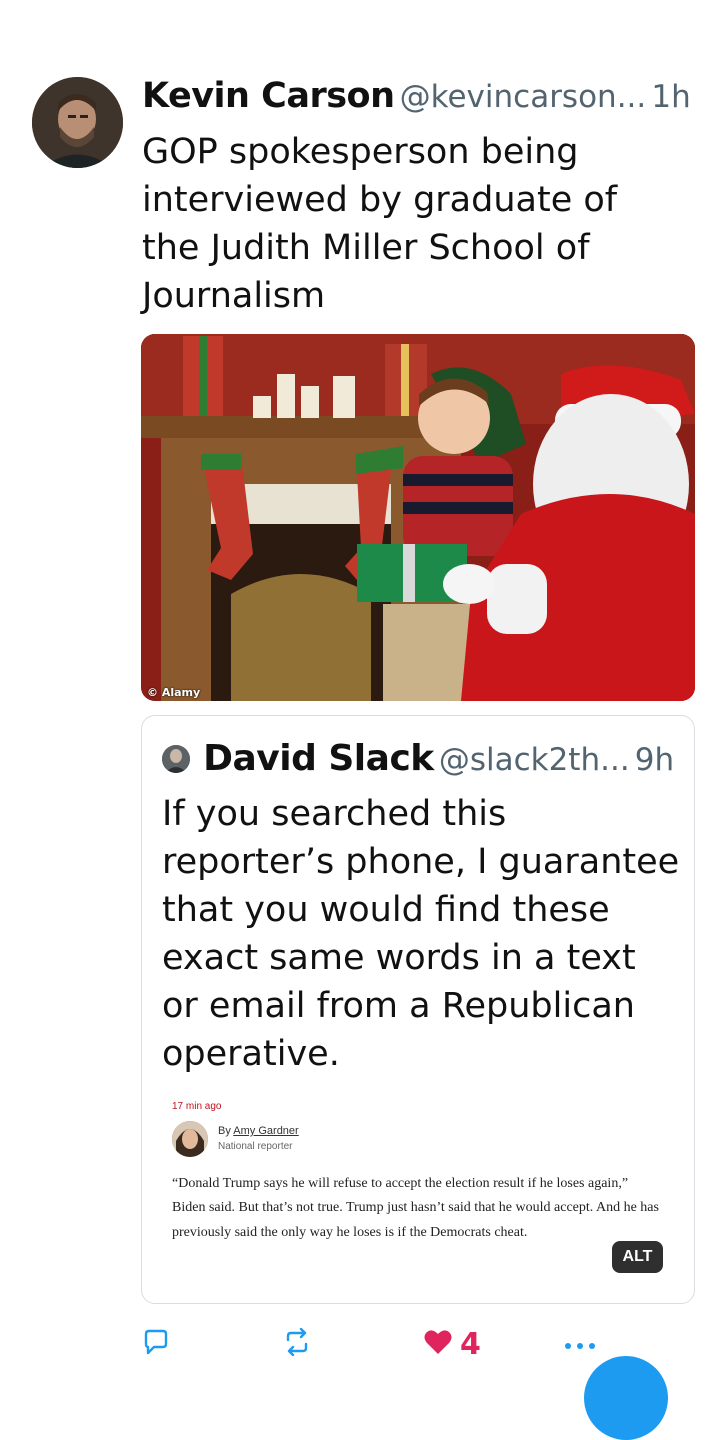 The image size is (720, 1440). I want to click on reply-icon, so click(156, 1344).